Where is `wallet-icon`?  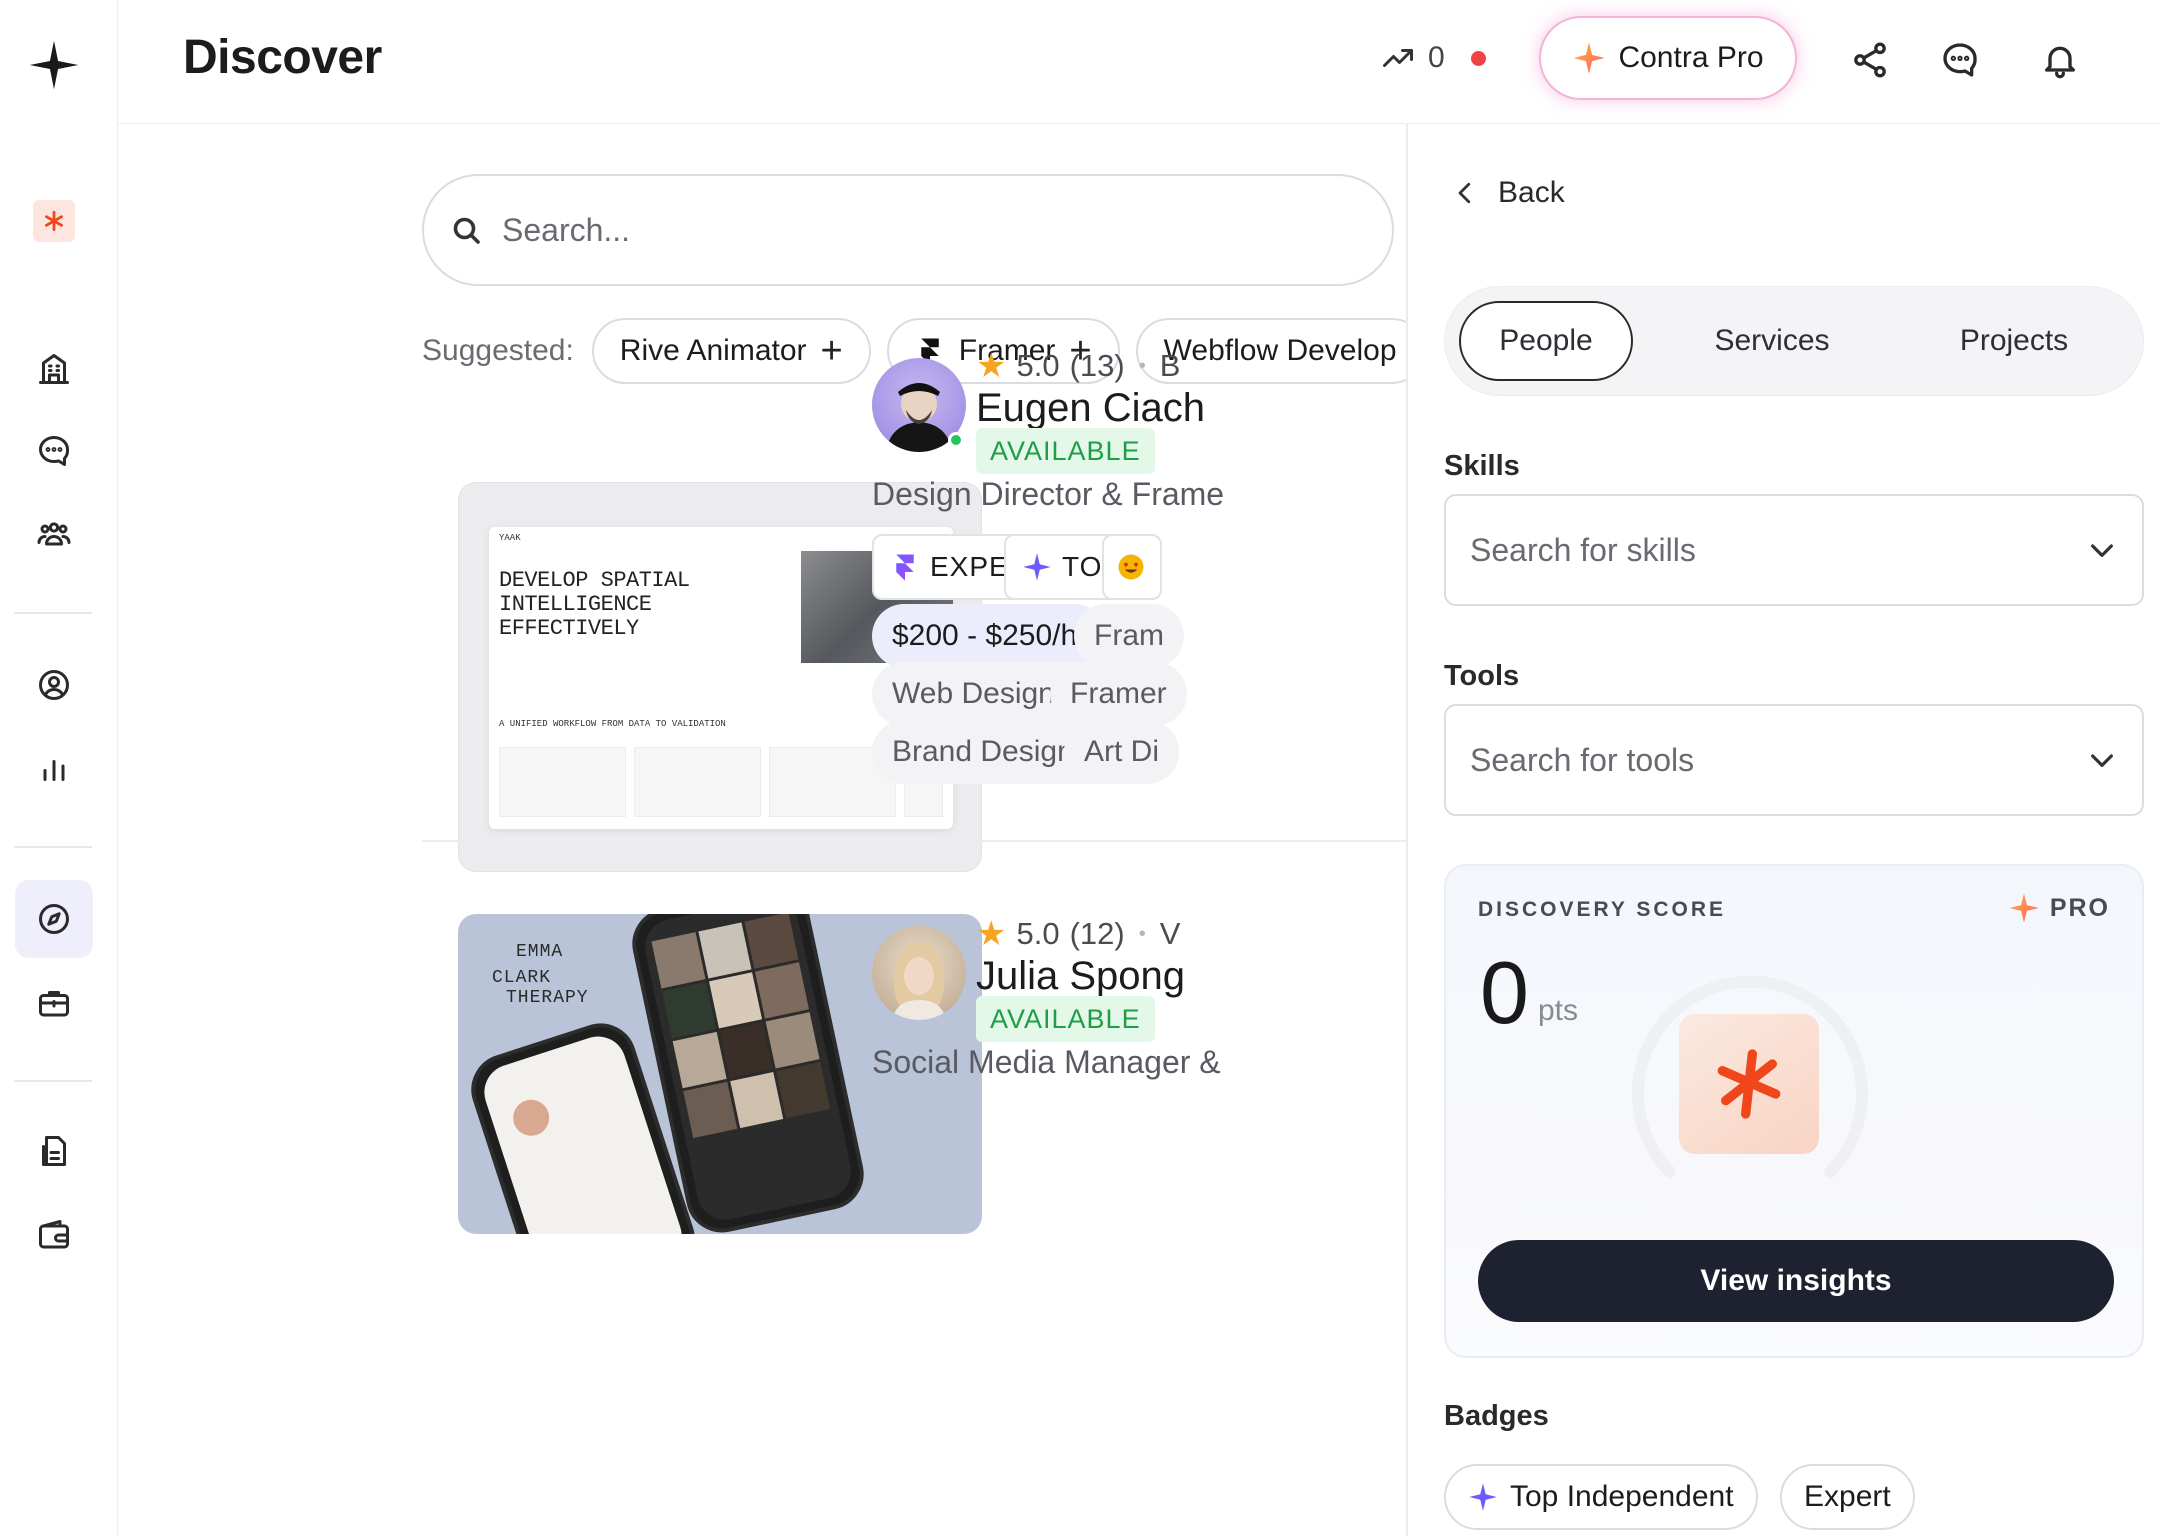 wallet-icon is located at coordinates (54, 1235).